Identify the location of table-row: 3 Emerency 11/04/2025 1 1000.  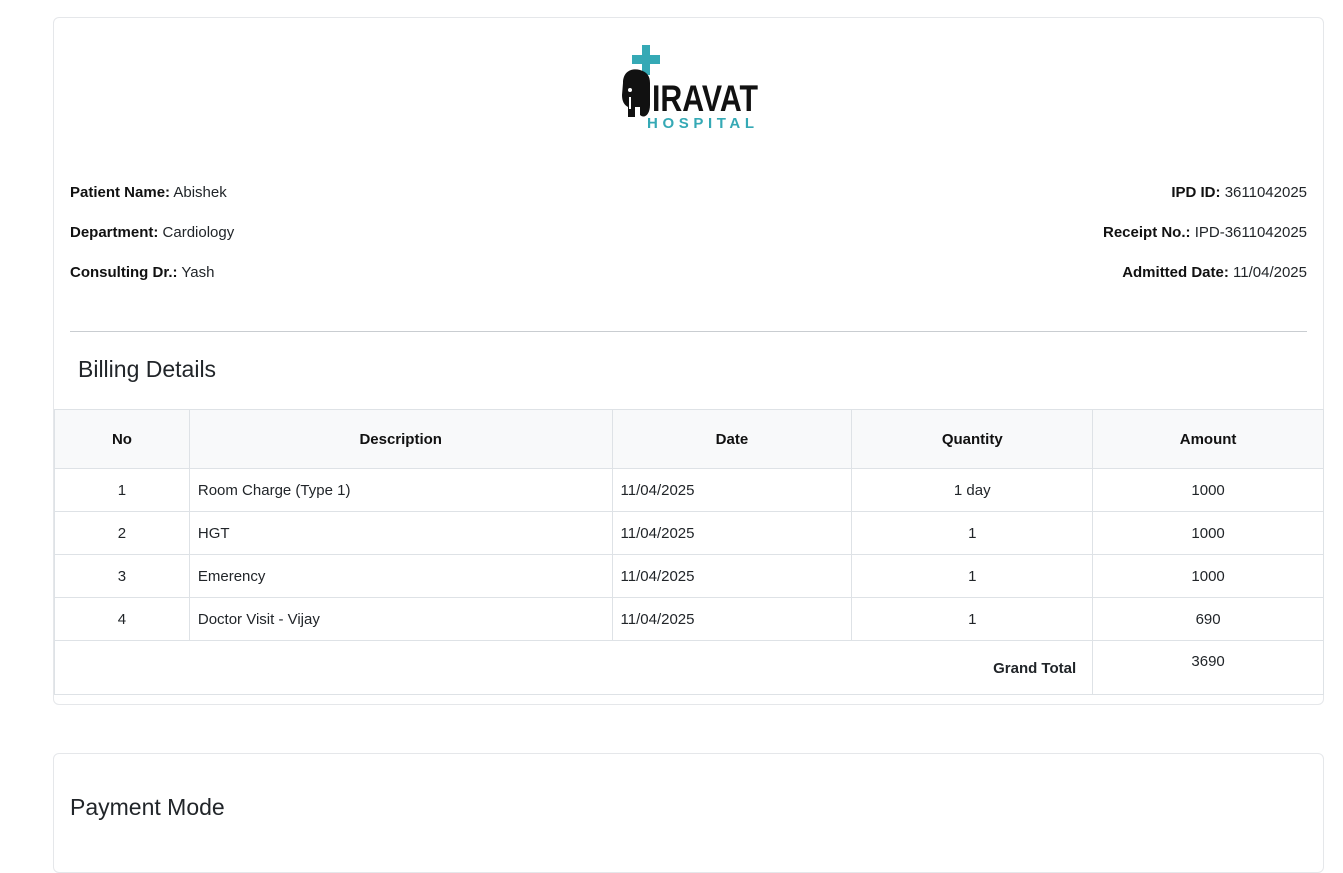
(689, 576).